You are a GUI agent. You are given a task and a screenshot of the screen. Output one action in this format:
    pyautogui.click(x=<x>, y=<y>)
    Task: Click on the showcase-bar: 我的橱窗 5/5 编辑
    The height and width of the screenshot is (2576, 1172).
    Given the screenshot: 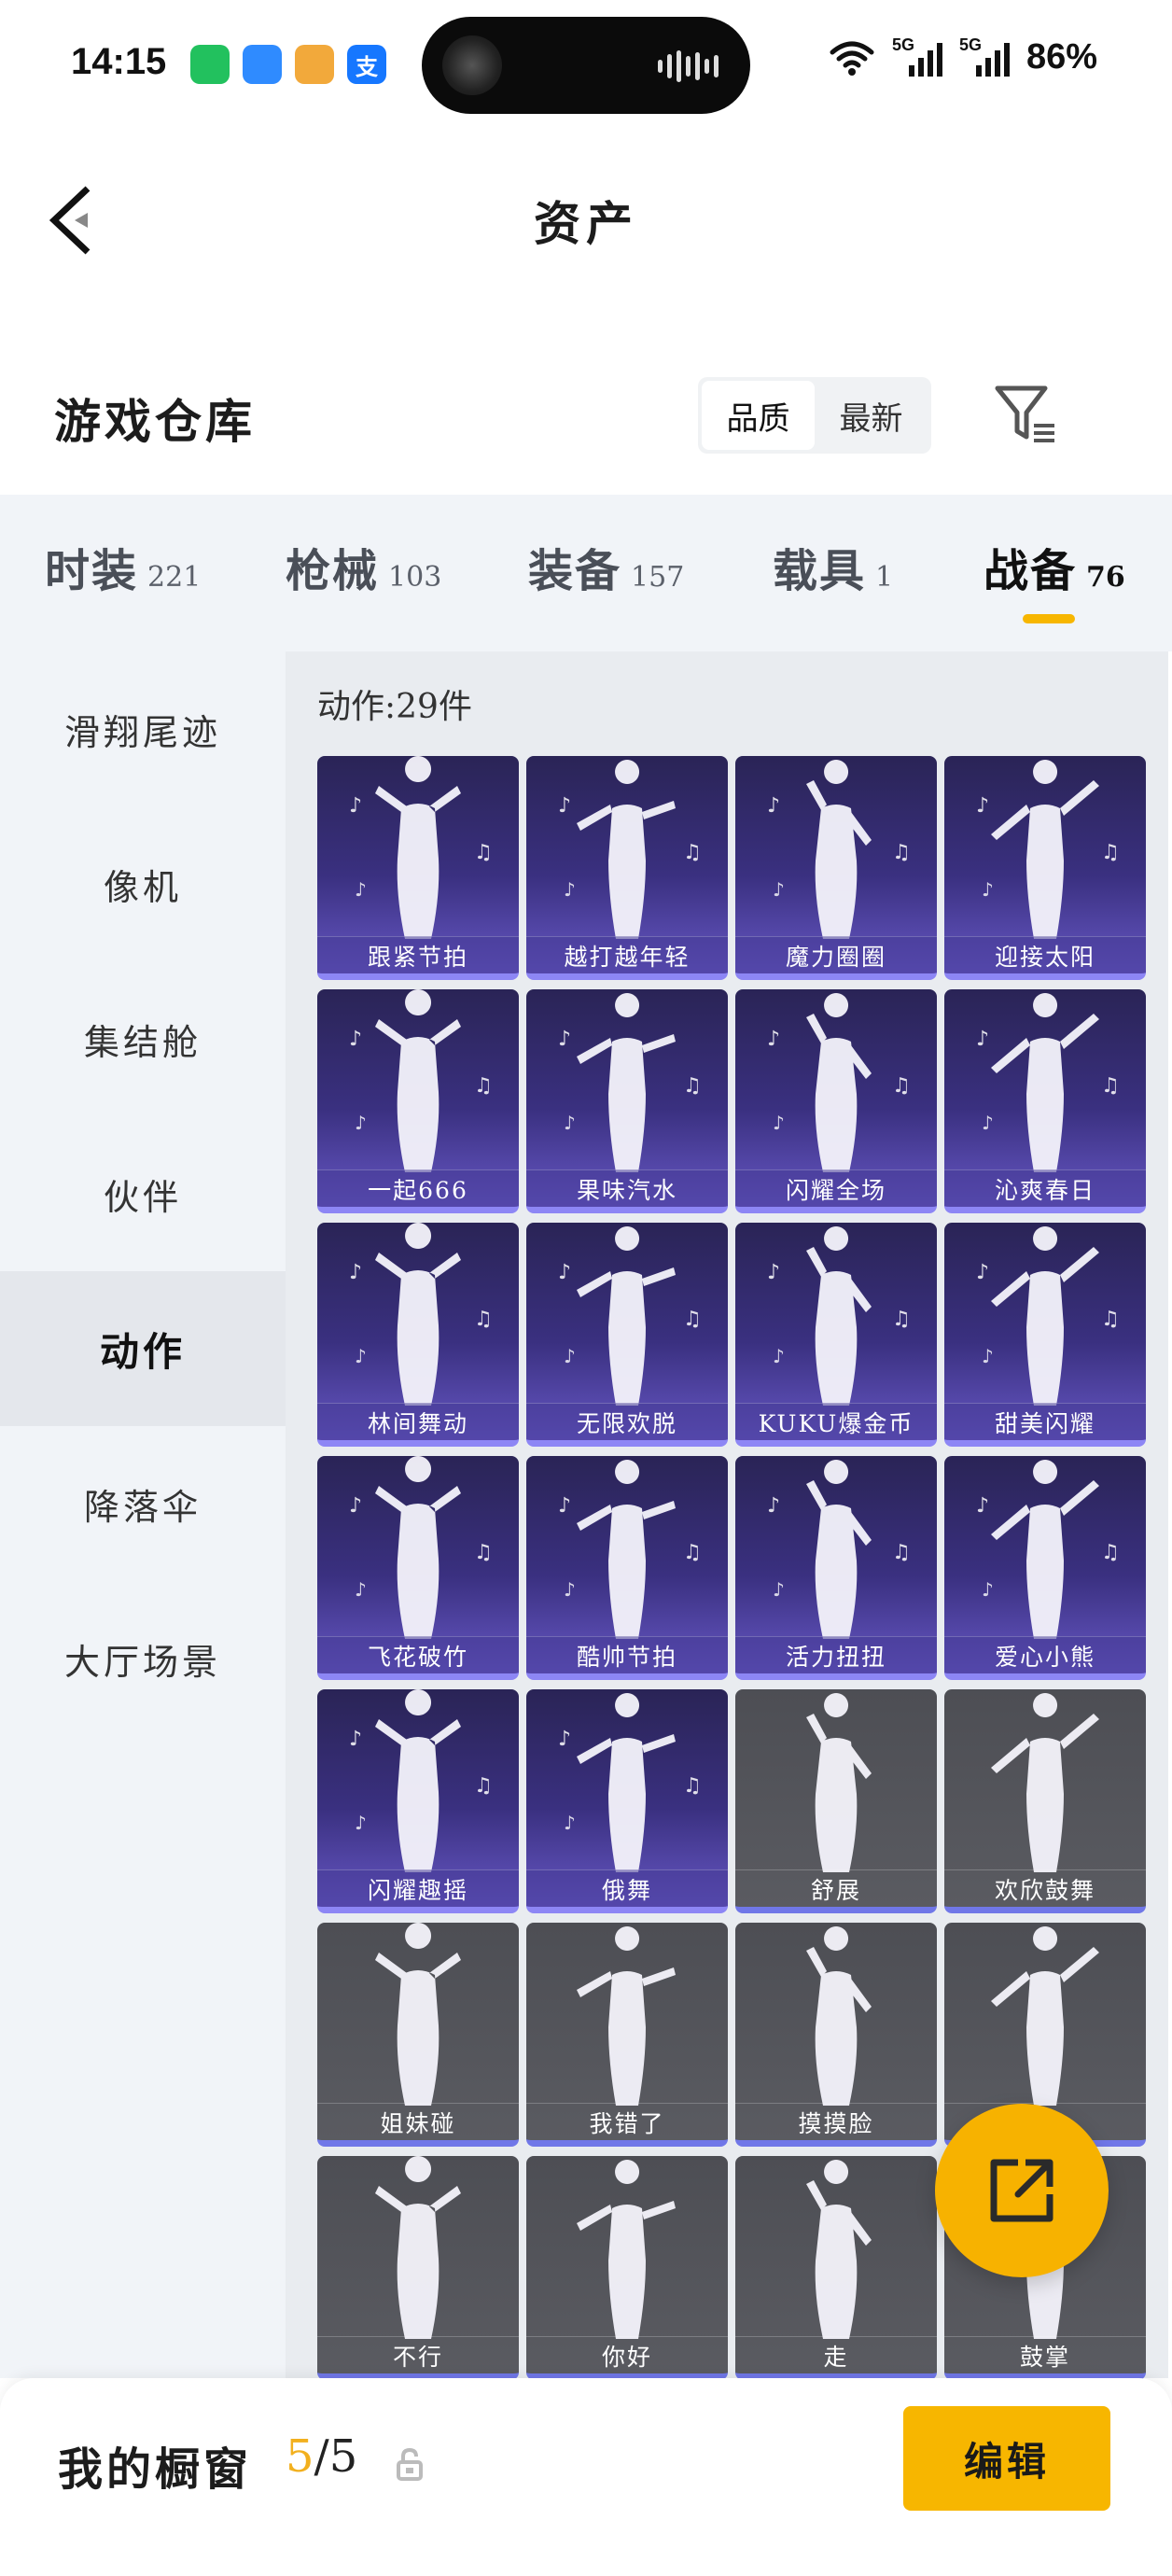 What is the action you would take?
    pyautogui.click(x=586, y=2477)
    